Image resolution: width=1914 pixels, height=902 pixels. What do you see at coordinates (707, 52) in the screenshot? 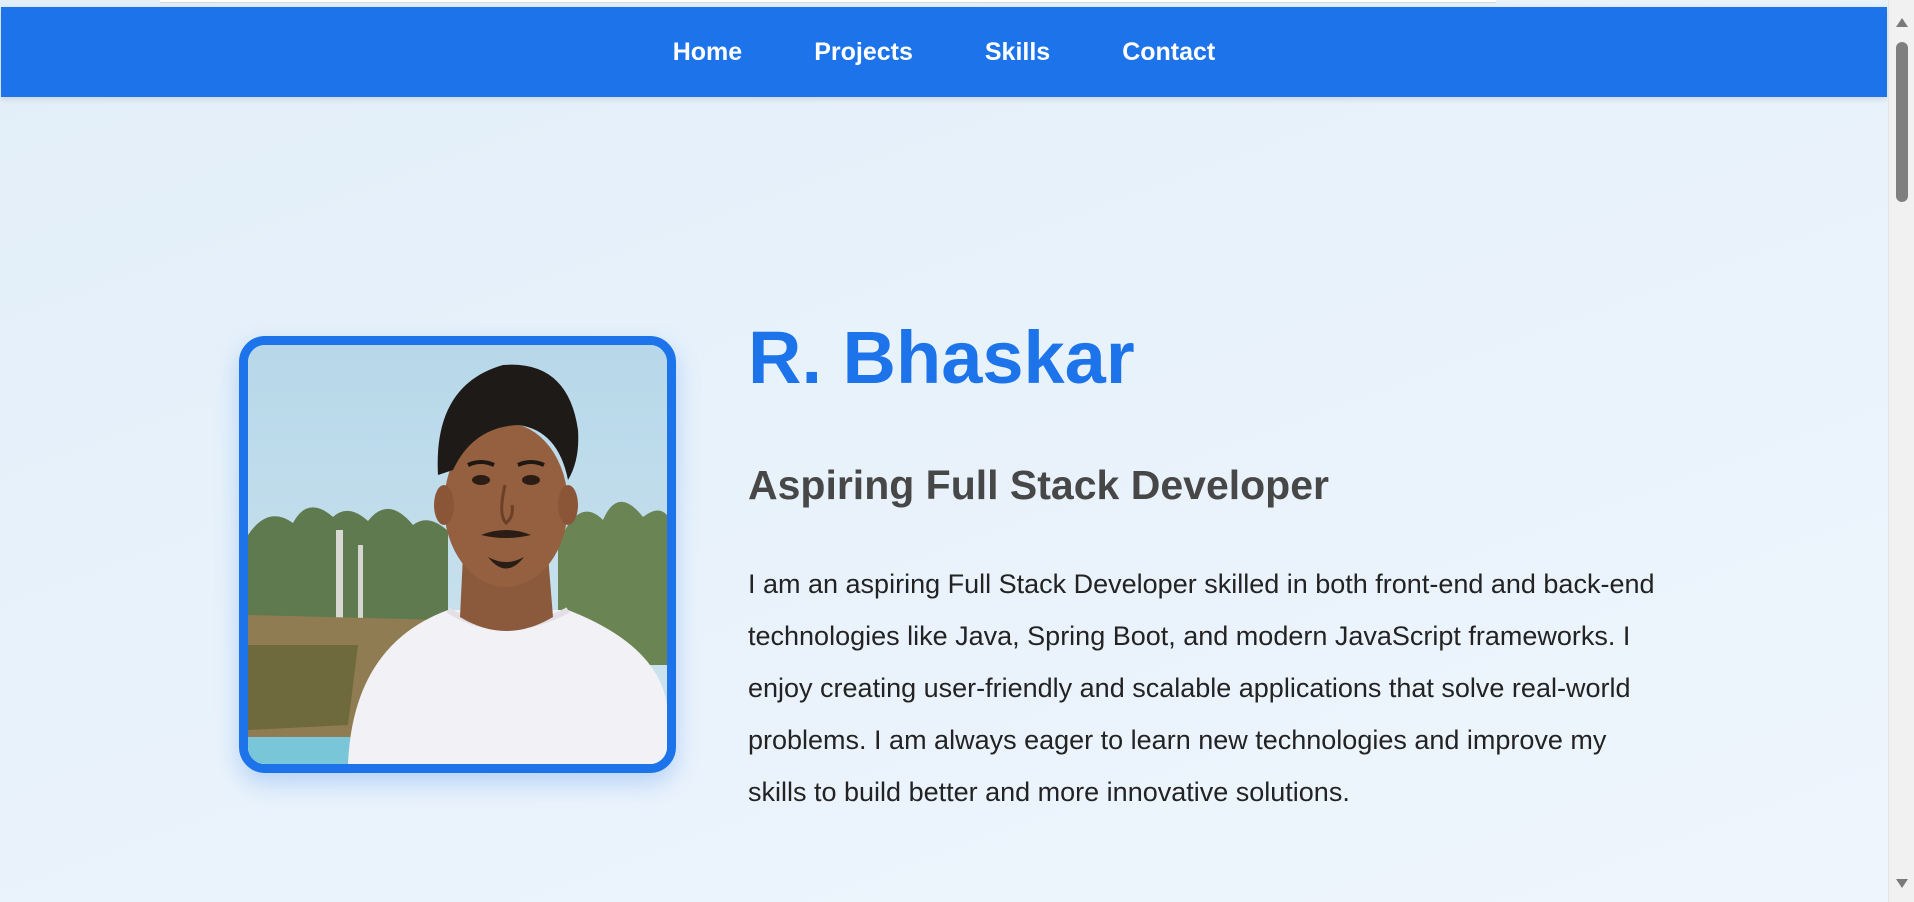
I see `nav-link-home: Home` at bounding box center [707, 52].